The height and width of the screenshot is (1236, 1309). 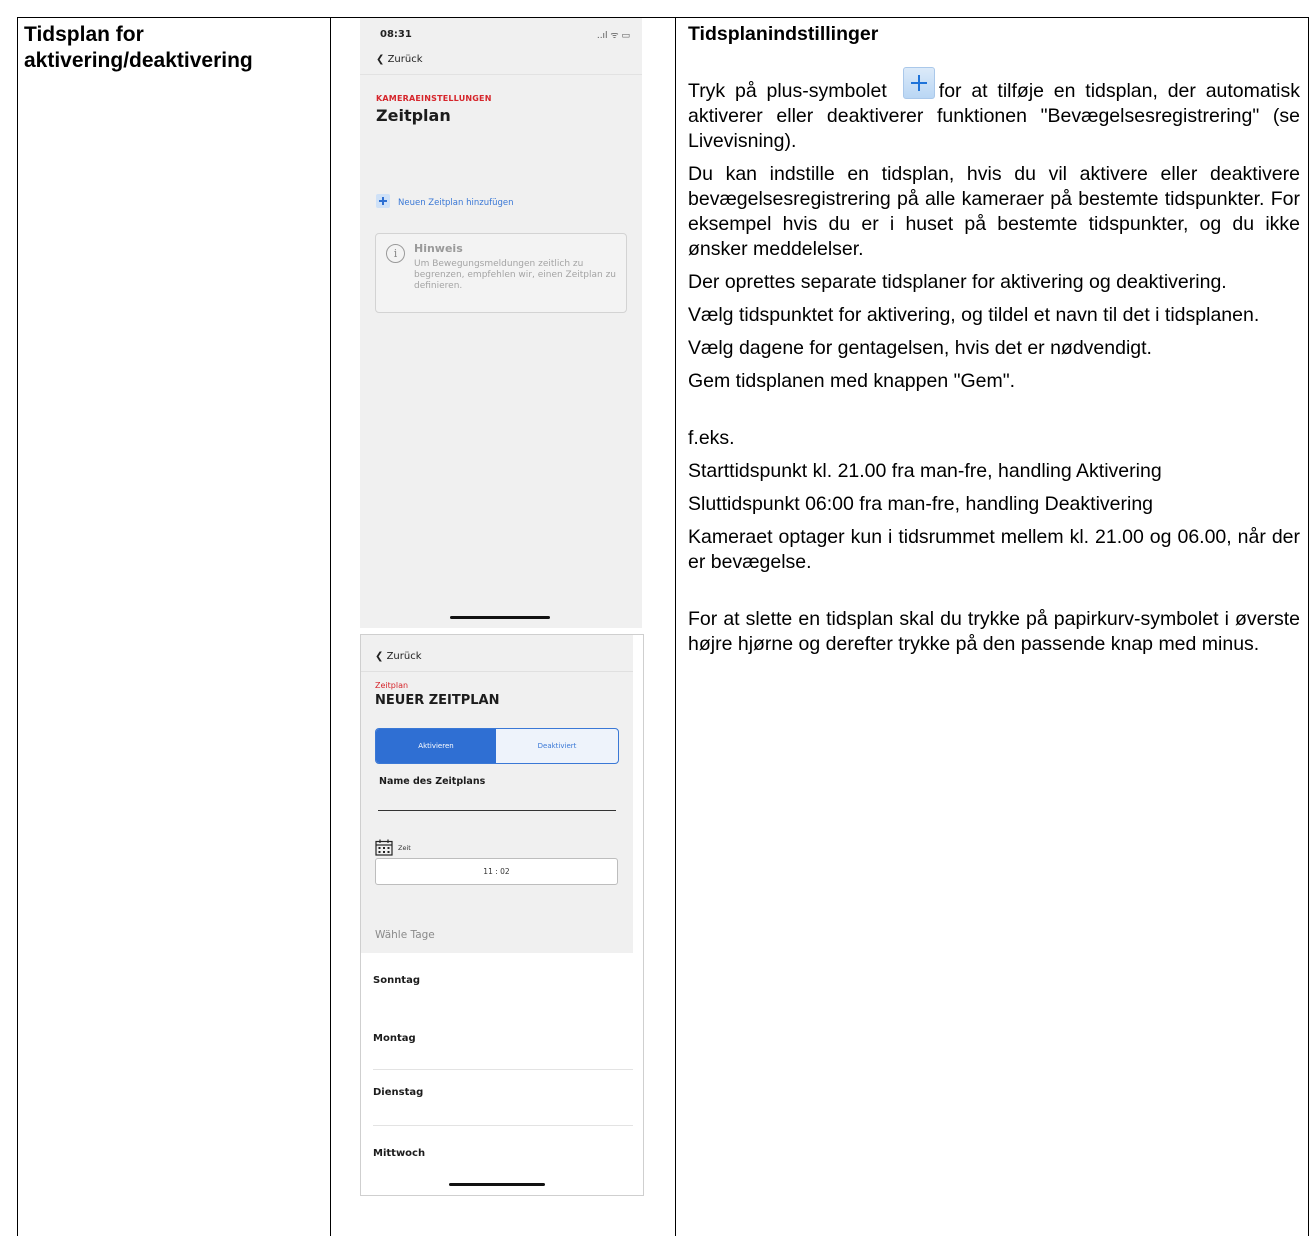 What do you see at coordinates (613, 36) in the screenshot?
I see `signal-wifi-battery-icon: ..ıl ᯤ ▭` at bounding box center [613, 36].